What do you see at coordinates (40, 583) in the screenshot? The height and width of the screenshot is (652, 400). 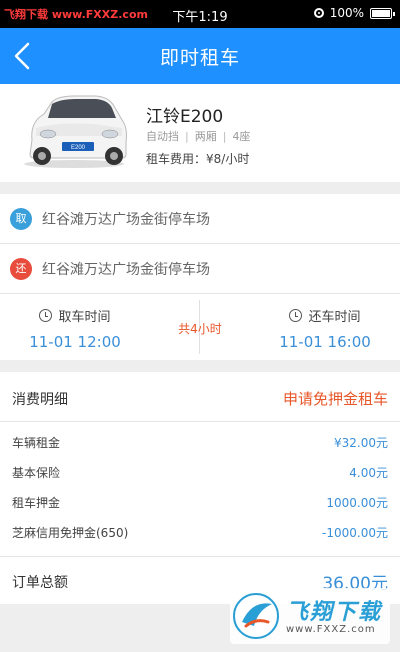 I see `total-label: 订单总额` at bounding box center [40, 583].